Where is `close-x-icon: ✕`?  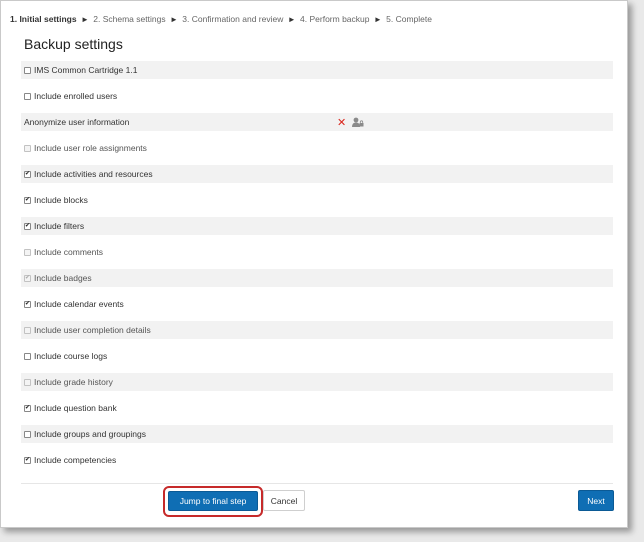
close-x-icon: ✕ is located at coordinates (341, 122).